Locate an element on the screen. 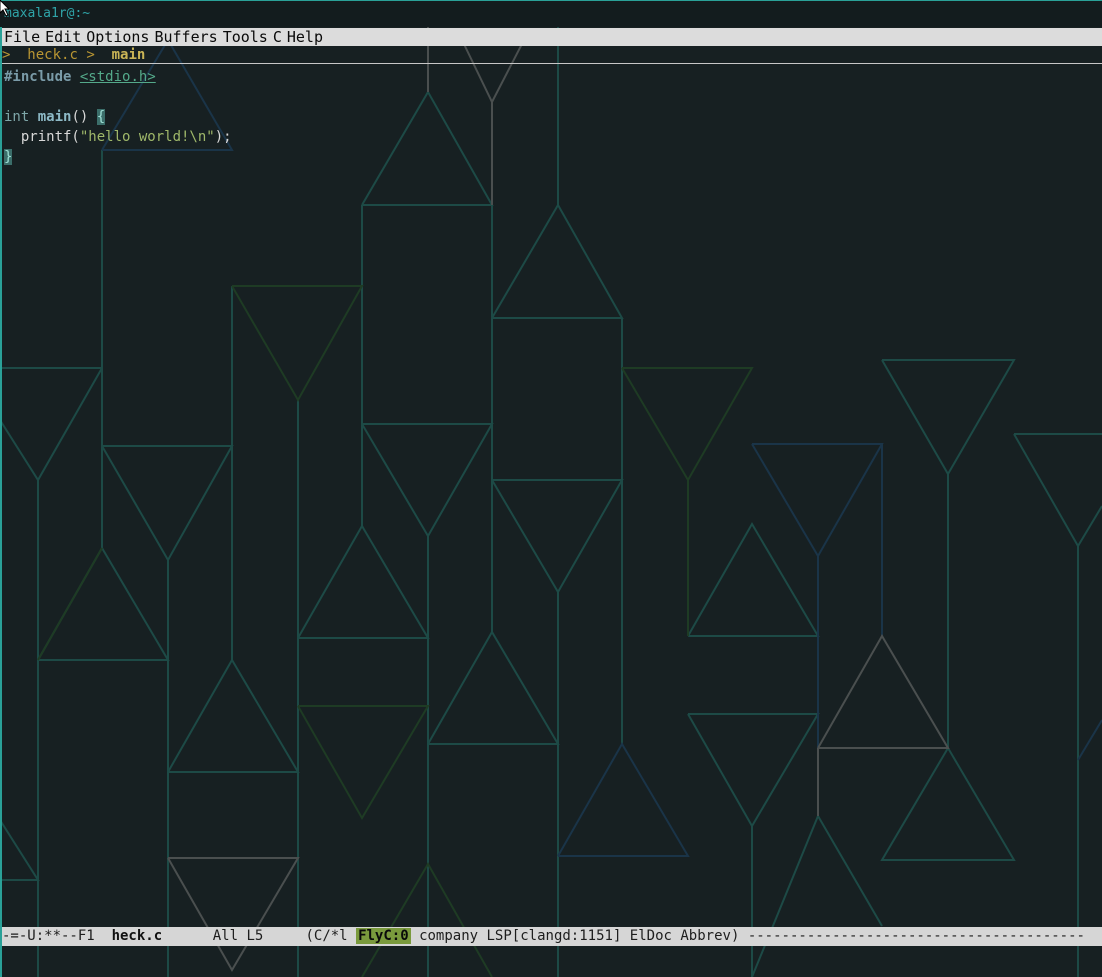 The image size is (1102, 977). string-literal: "hello world!\n" is located at coordinates (147, 137).